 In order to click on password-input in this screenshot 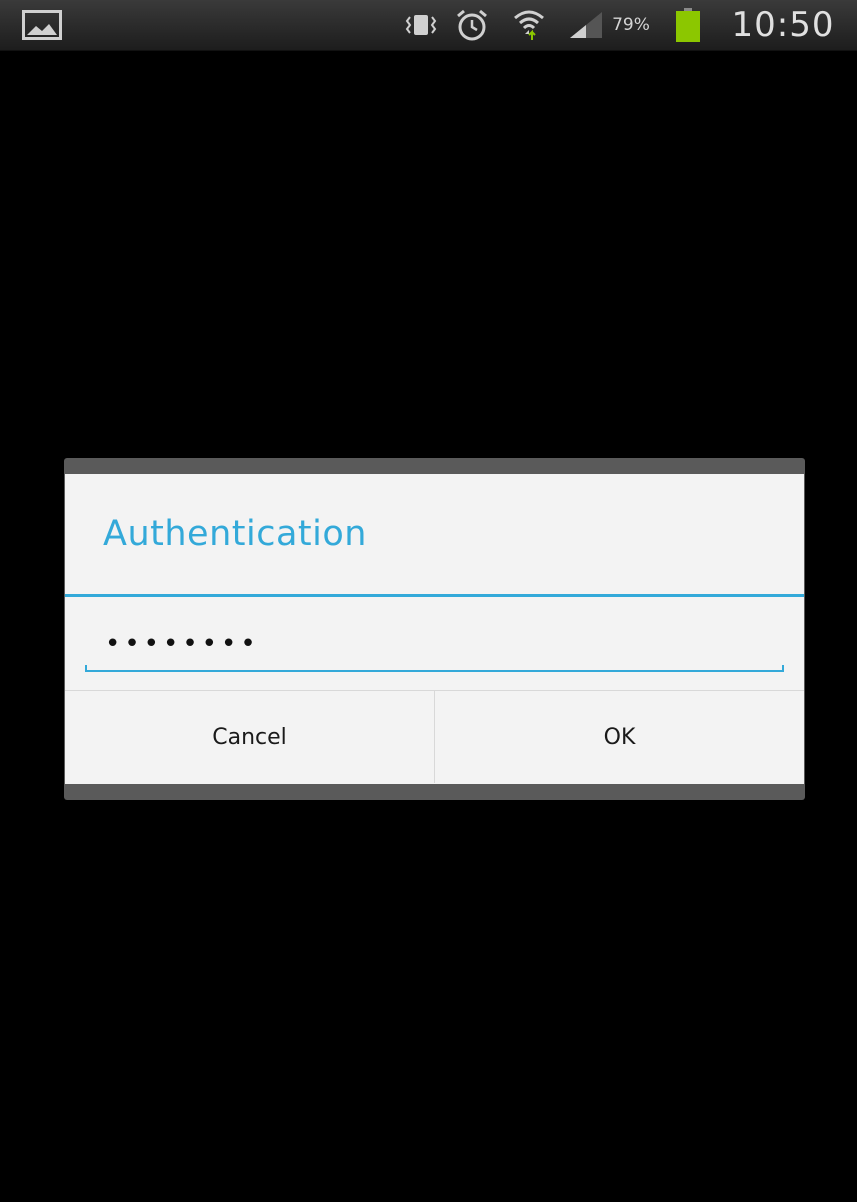, I will do `click(435, 644)`.